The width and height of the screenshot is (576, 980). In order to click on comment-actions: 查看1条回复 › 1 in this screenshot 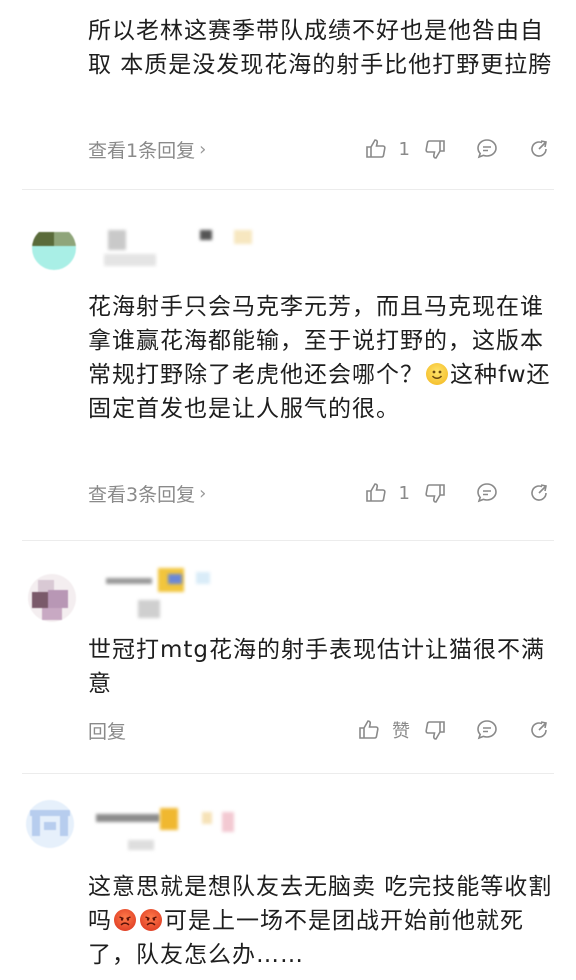, I will do `click(320, 149)`.